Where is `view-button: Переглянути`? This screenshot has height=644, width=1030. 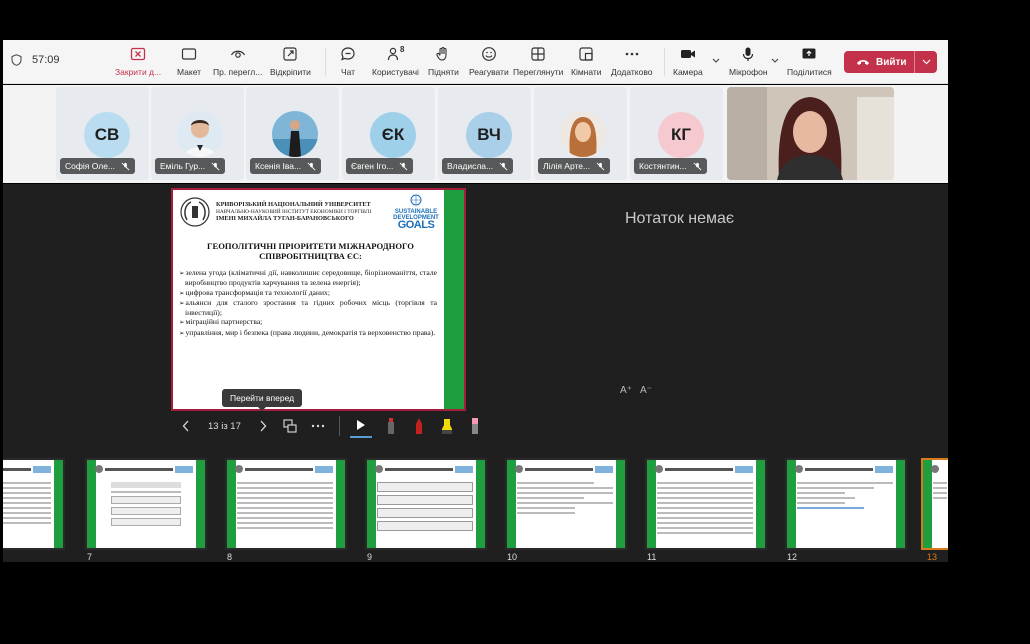 view-button: Переглянути is located at coordinates (538, 61).